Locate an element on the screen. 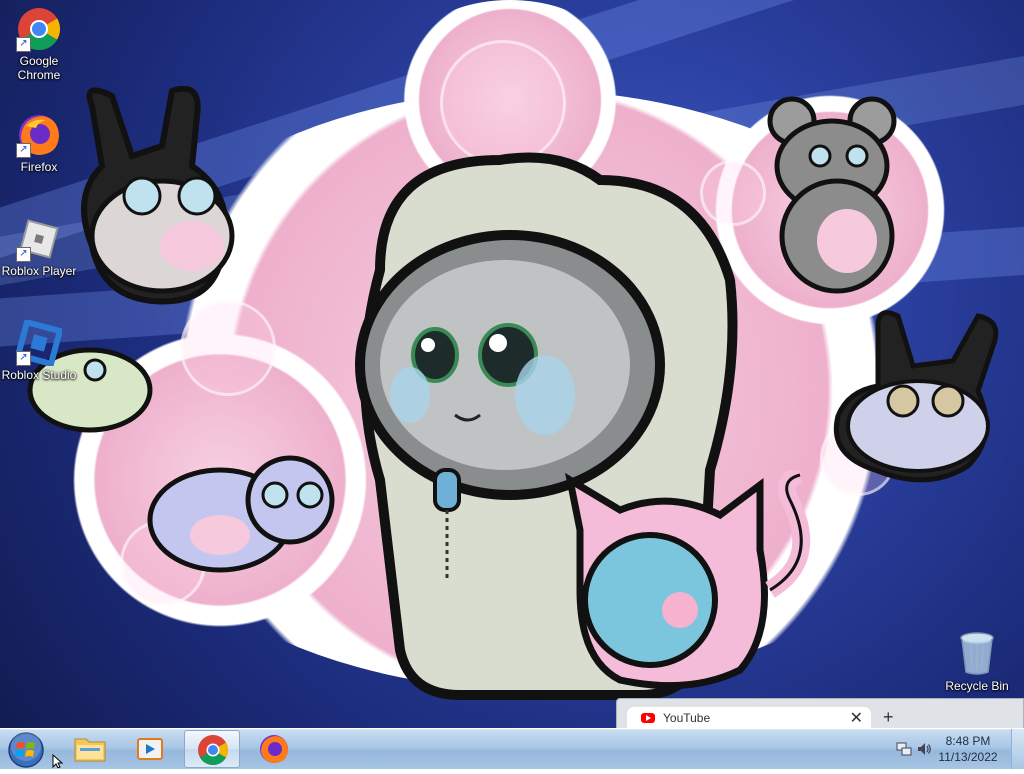 The height and width of the screenshot is (774, 1024). taskbar-media-player is located at coordinates (150, 749).